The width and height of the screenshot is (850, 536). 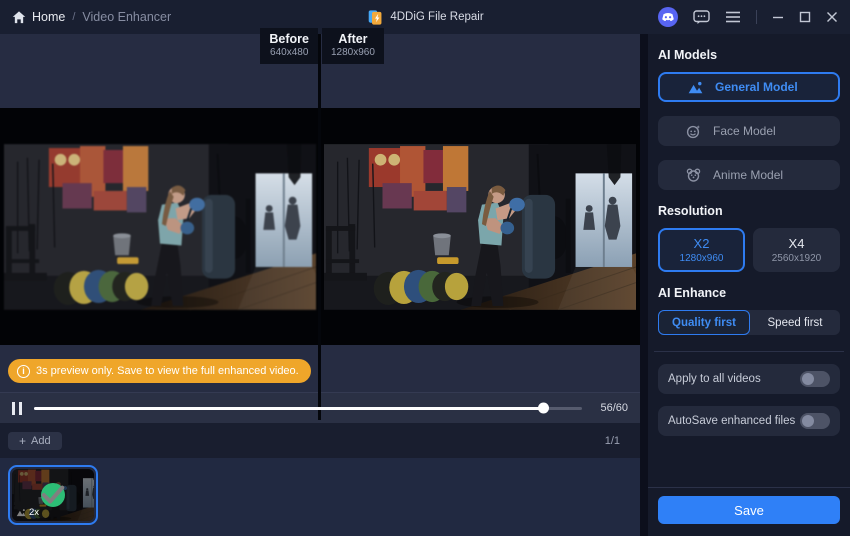 What do you see at coordinates (796, 243) in the screenshot?
I see `resolution-label: X4` at bounding box center [796, 243].